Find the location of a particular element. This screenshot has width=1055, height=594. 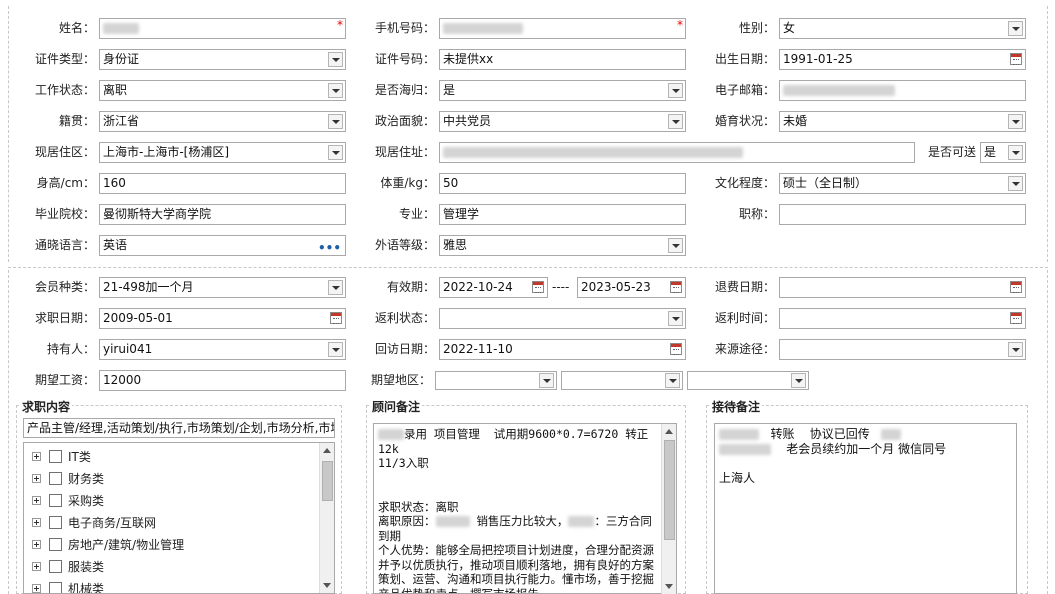

height-input: 160 is located at coordinates (222, 183).